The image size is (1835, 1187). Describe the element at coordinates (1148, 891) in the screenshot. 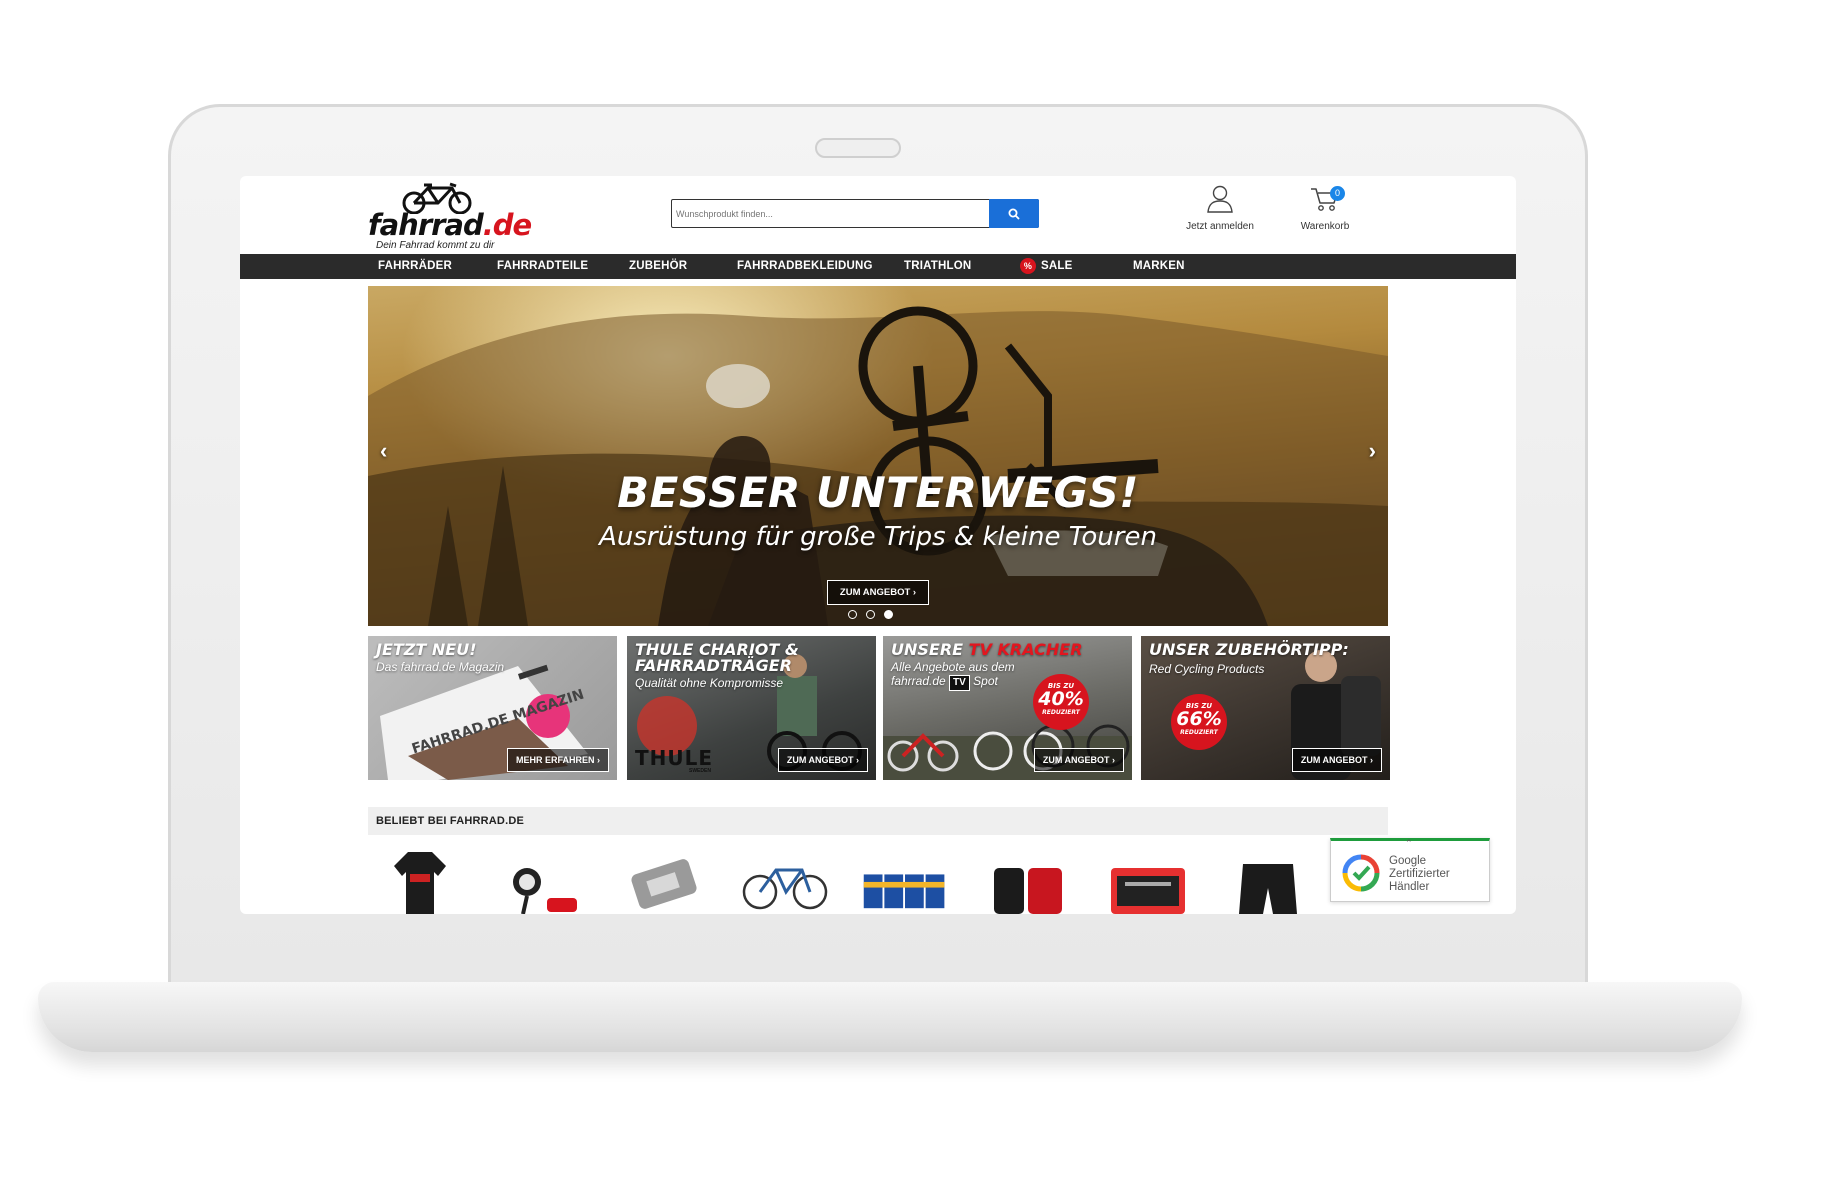

I see `toolbox-icon` at that location.